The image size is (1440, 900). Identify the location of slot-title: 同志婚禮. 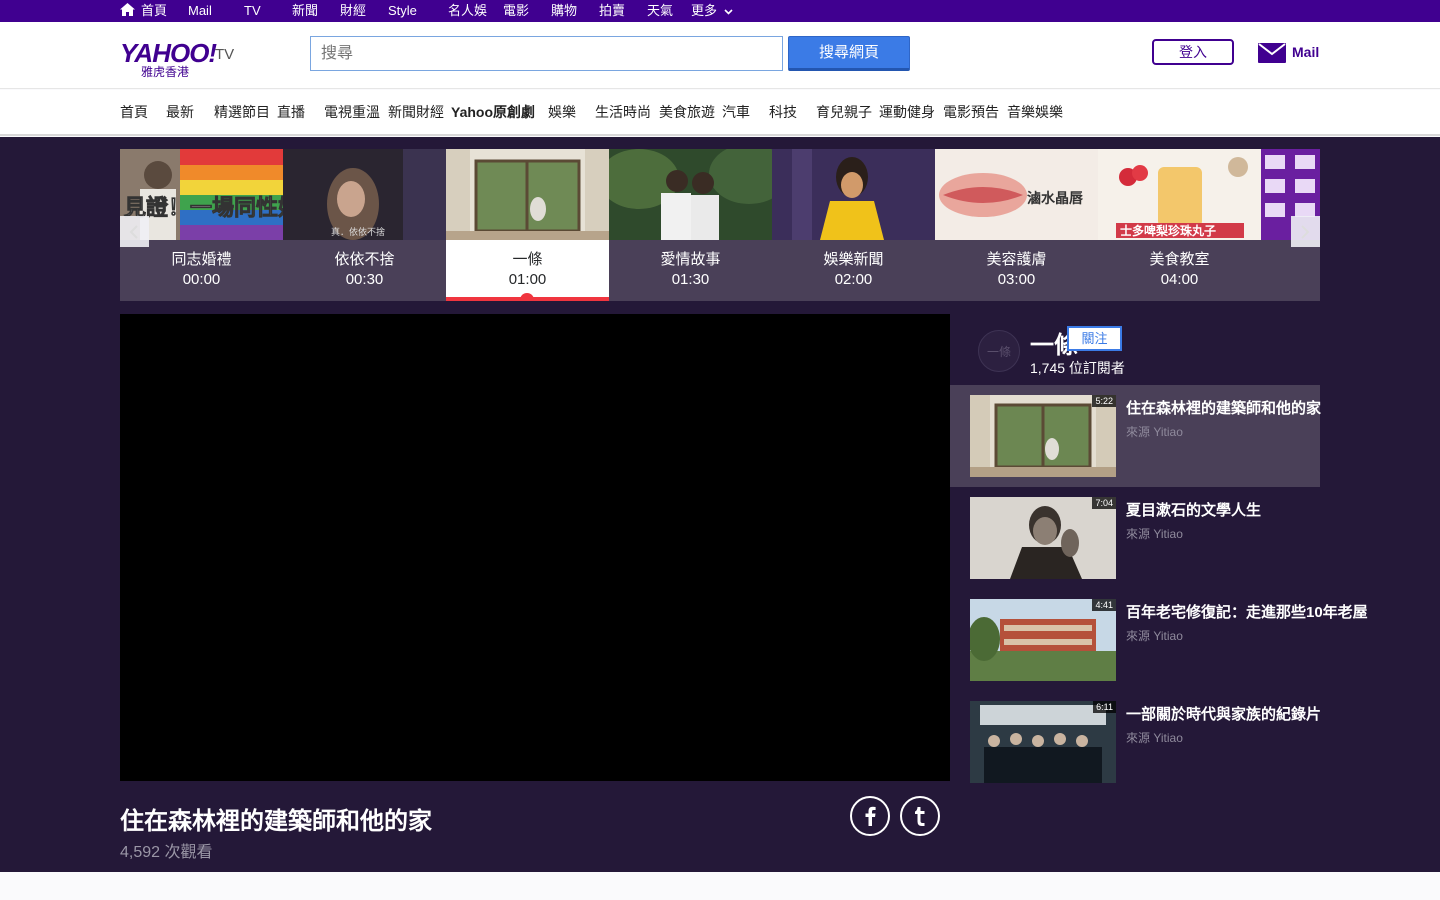
(201, 259).